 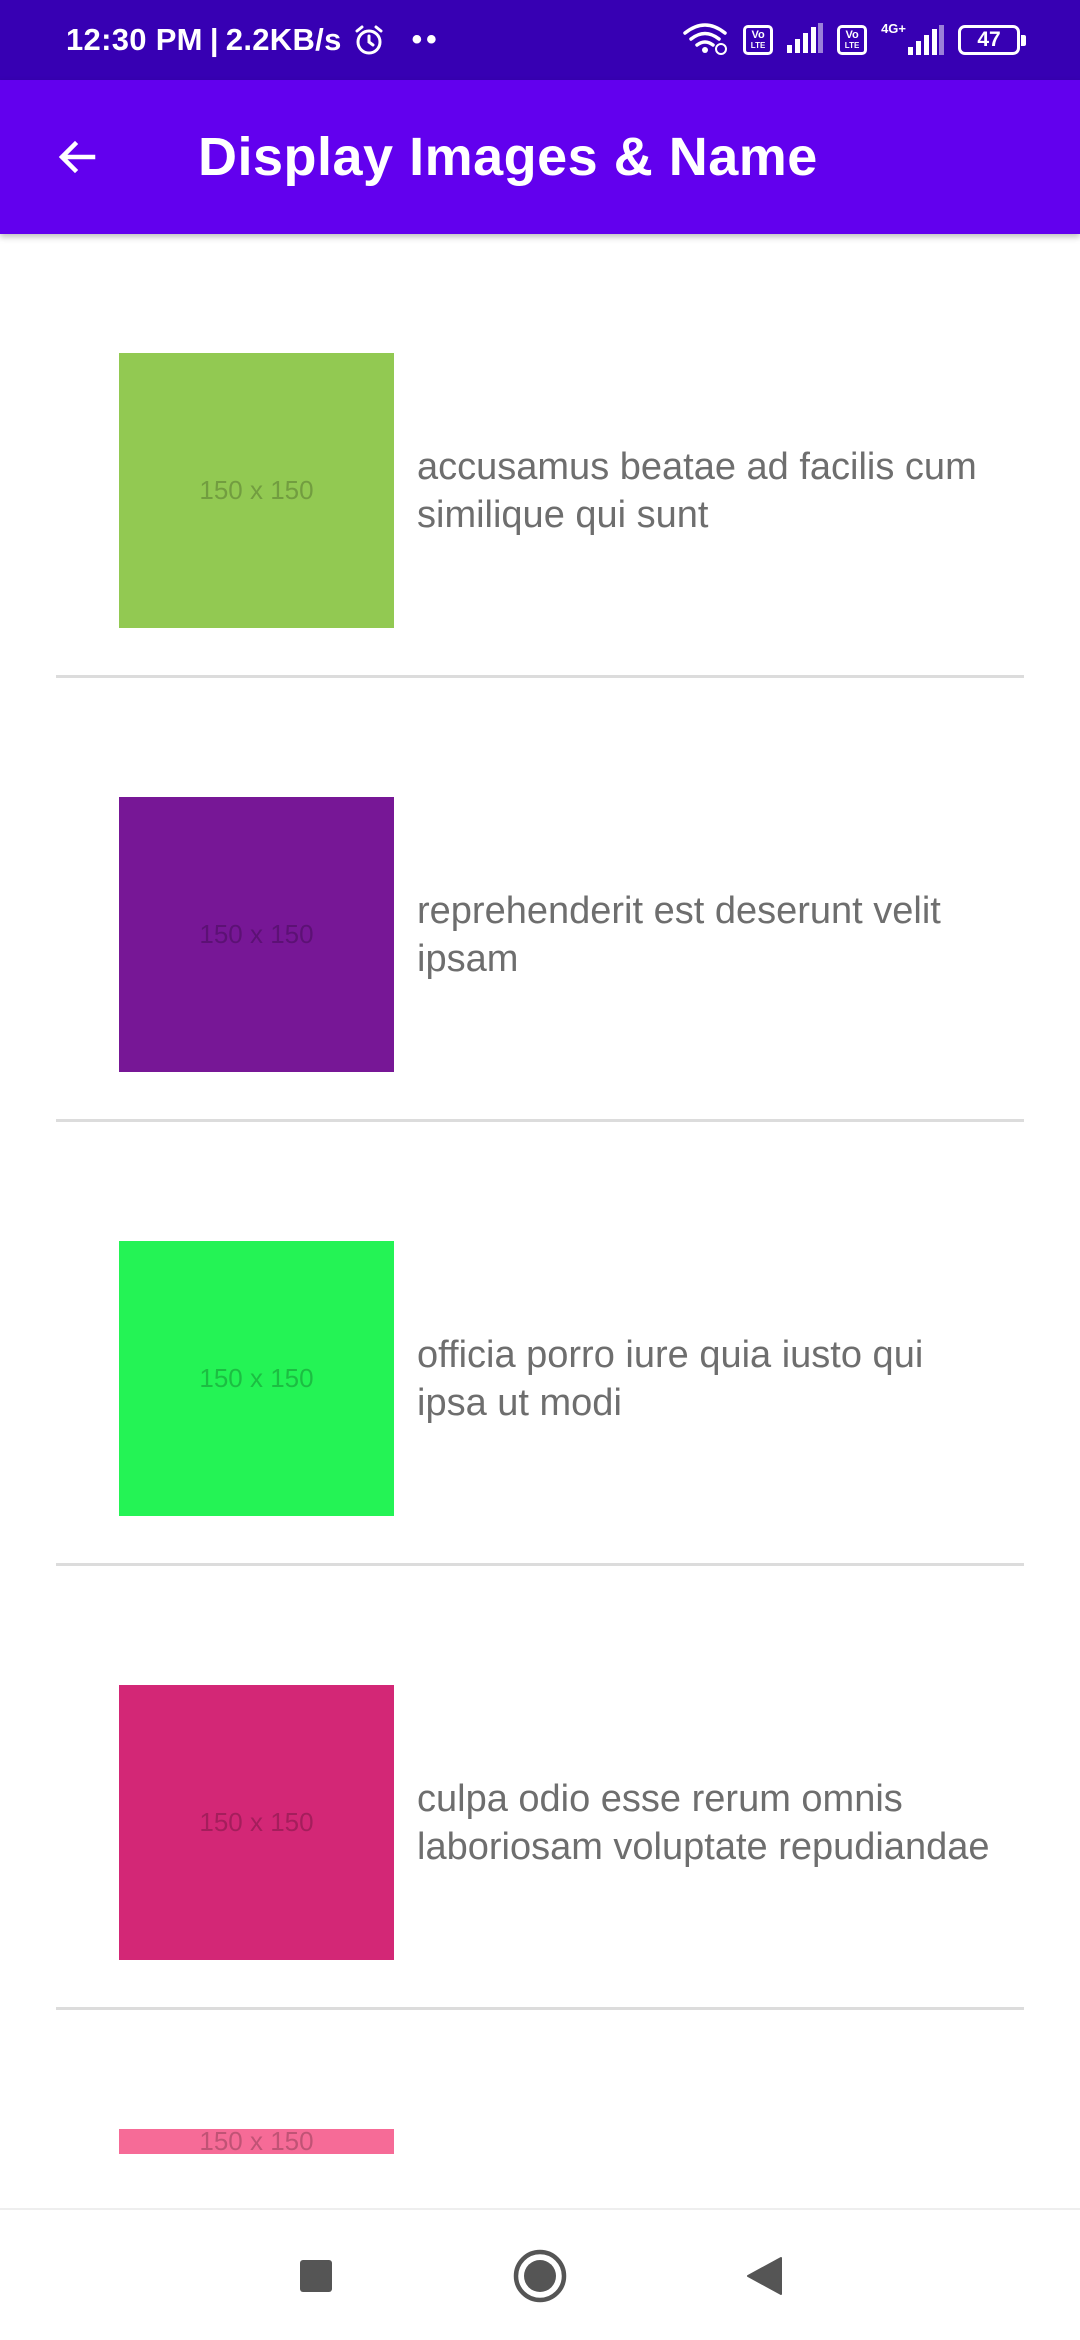 I want to click on signal-4g-icon: 4G+, so click(x=912, y=38).